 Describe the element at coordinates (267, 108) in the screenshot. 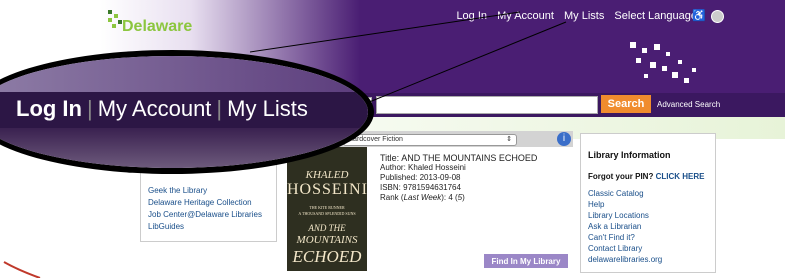

I see `magnified-my-lists-link: My Lists` at that location.